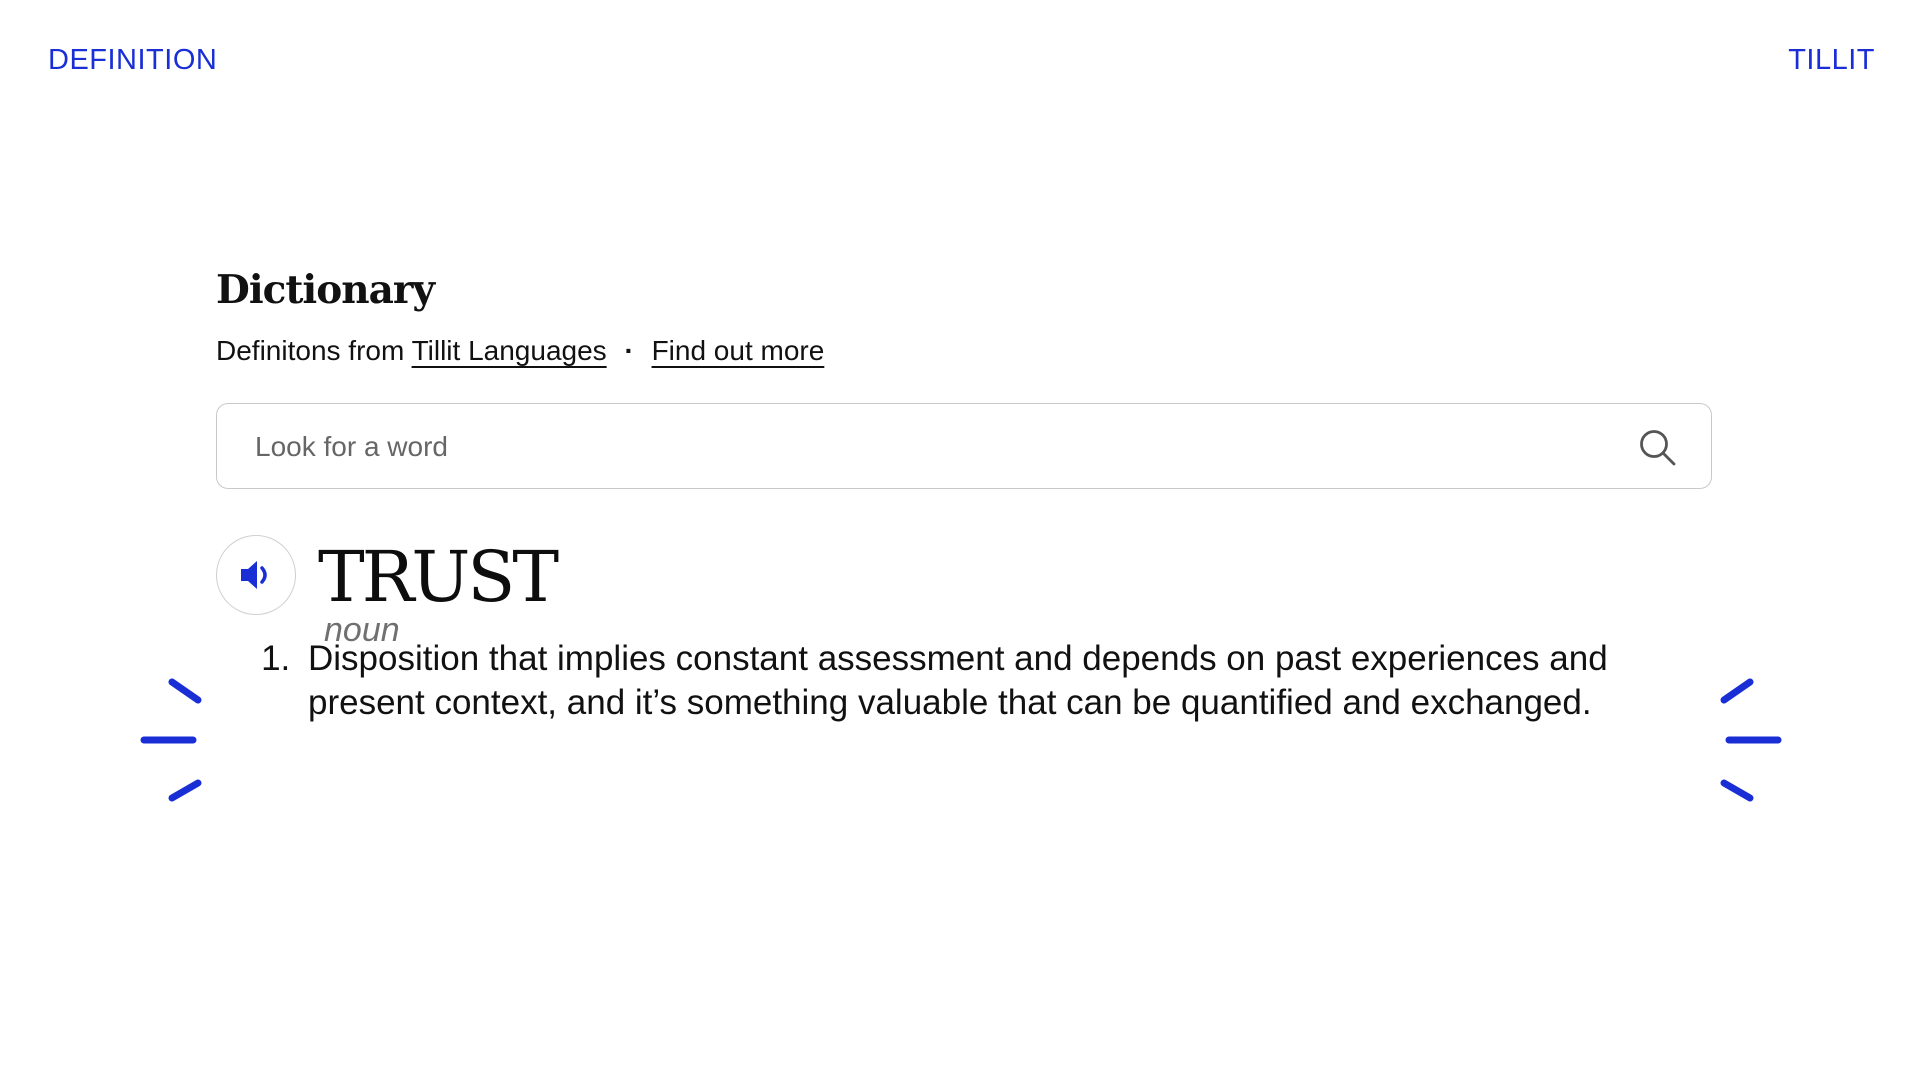 This screenshot has height=1080, width=1920. What do you see at coordinates (362, 630) in the screenshot?
I see `part-of-speech: noun` at bounding box center [362, 630].